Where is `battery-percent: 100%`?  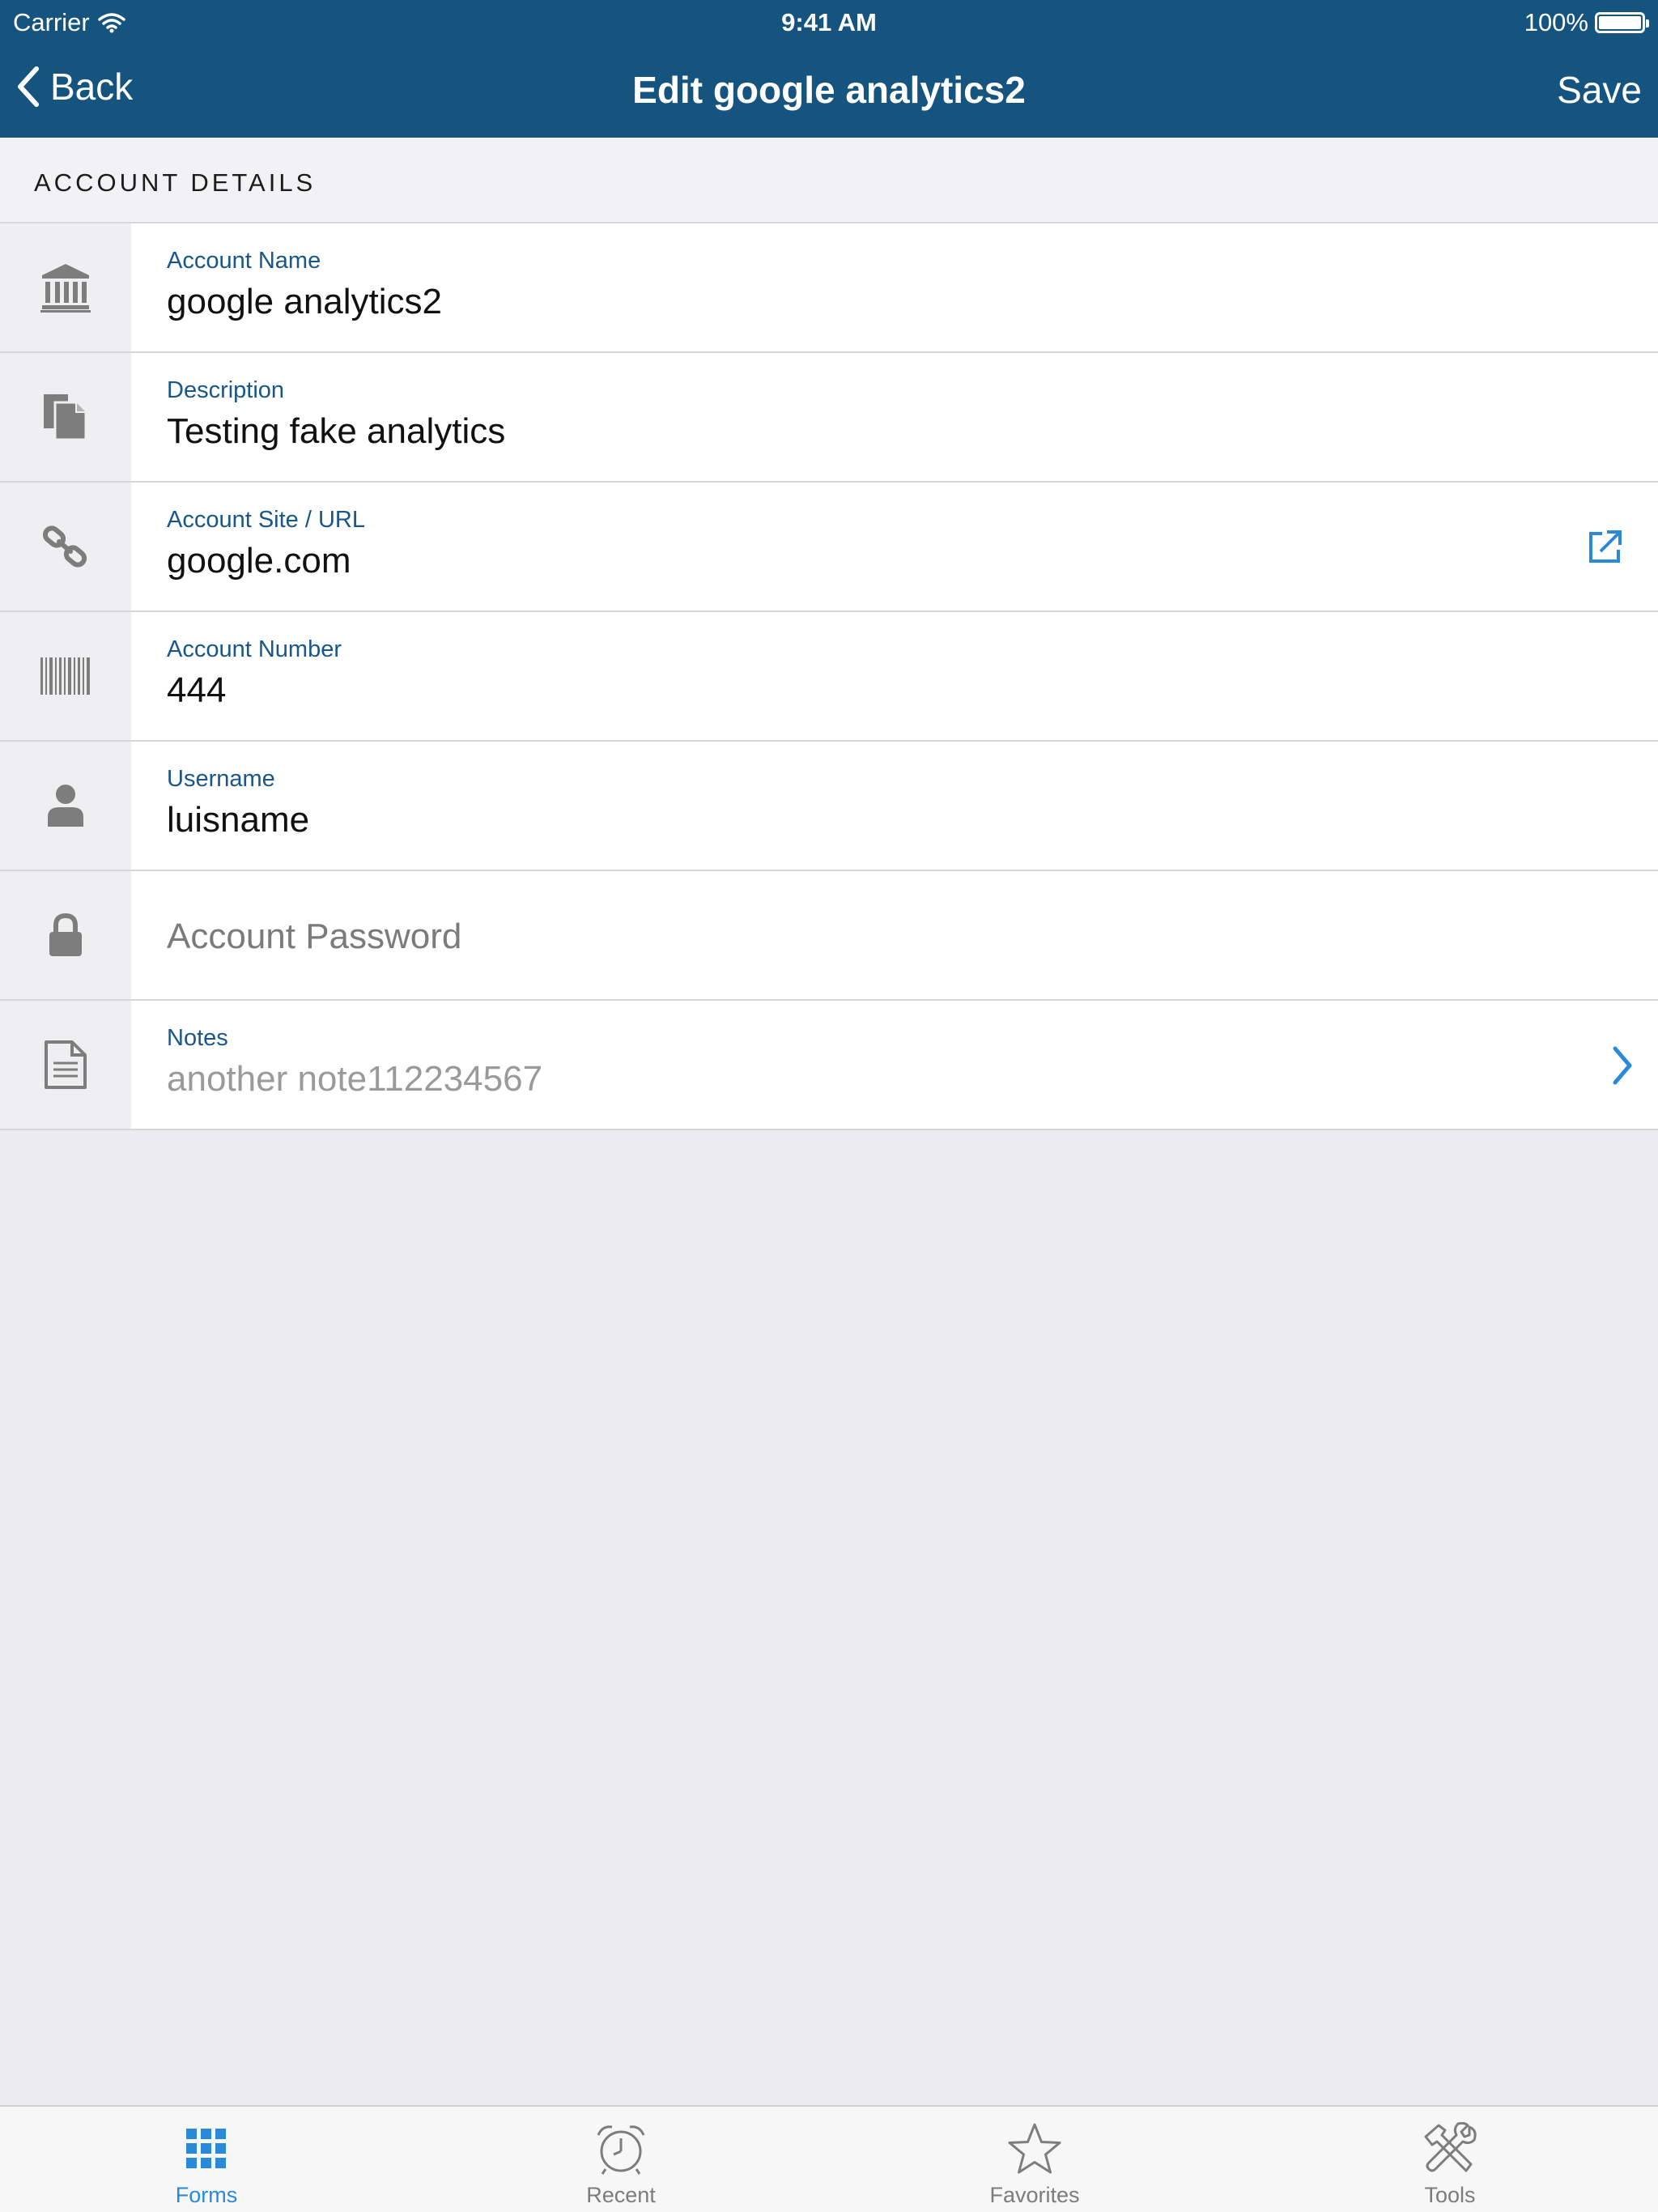 battery-percent: 100% is located at coordinates (1556, 22).